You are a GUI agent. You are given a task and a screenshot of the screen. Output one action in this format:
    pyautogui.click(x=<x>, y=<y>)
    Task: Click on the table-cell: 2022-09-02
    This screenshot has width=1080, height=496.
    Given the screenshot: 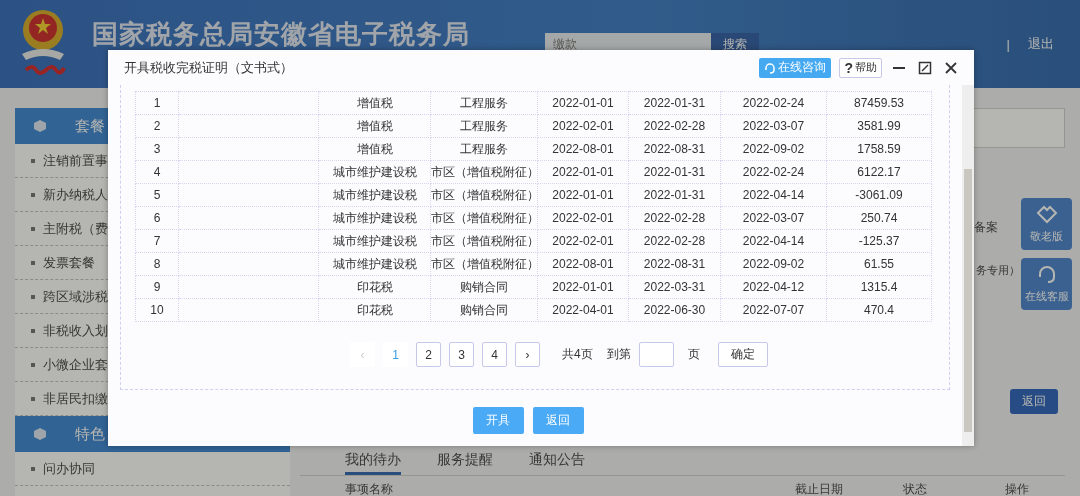 What is the action you would take?
    pyautogui.click(x=773, y=264)
    